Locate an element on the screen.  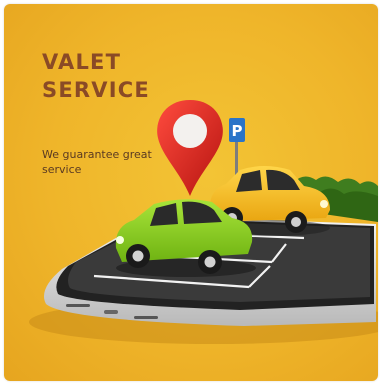
parking-sign-letter: P is located at coordinates (237, 131).